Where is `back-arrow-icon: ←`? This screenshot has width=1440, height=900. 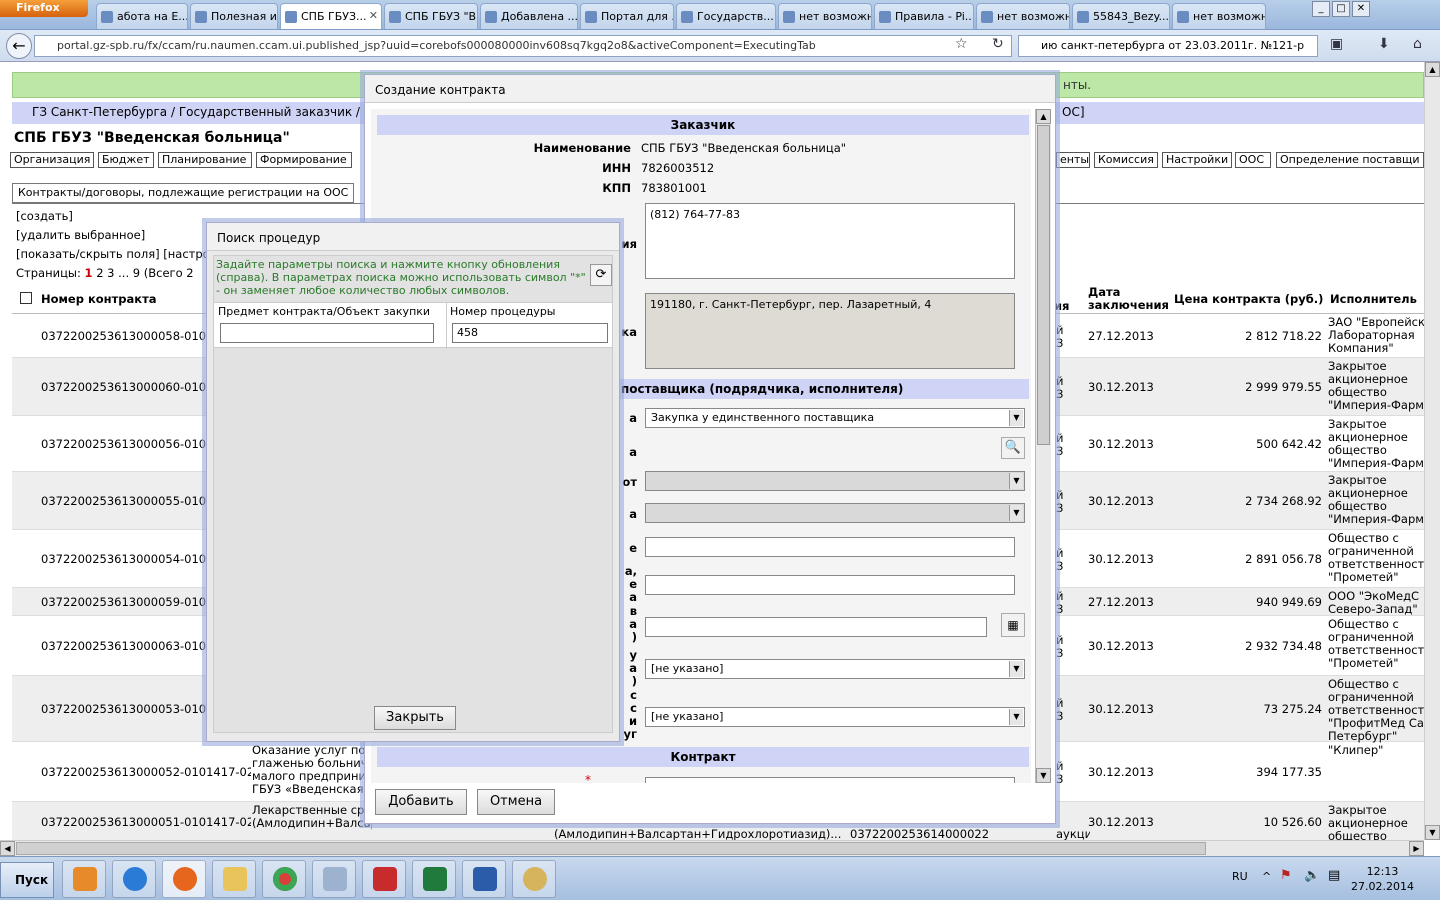
back-arrow-icon: ← is located at coordinates (19, 46).